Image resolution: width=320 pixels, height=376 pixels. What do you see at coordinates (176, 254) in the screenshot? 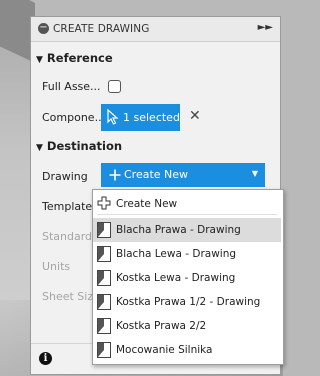
I see `menu-item-label: Blacha Lewa - Drawing` at bounding box center [176, 254].